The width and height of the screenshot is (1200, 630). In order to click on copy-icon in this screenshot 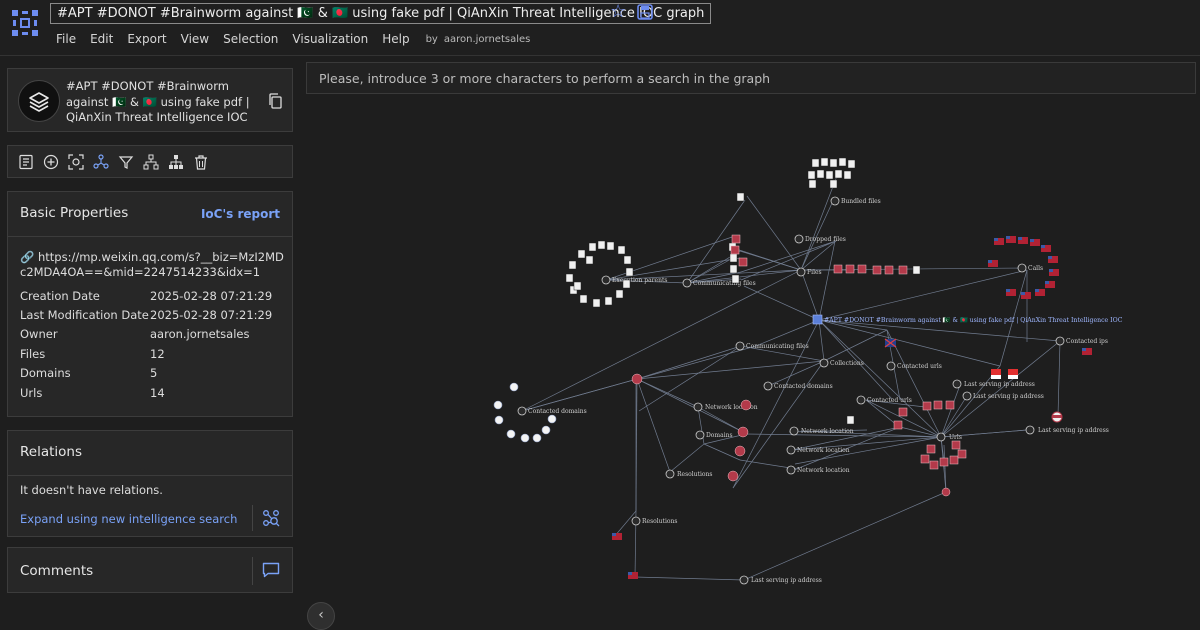, I will do `click(275, 101)`.